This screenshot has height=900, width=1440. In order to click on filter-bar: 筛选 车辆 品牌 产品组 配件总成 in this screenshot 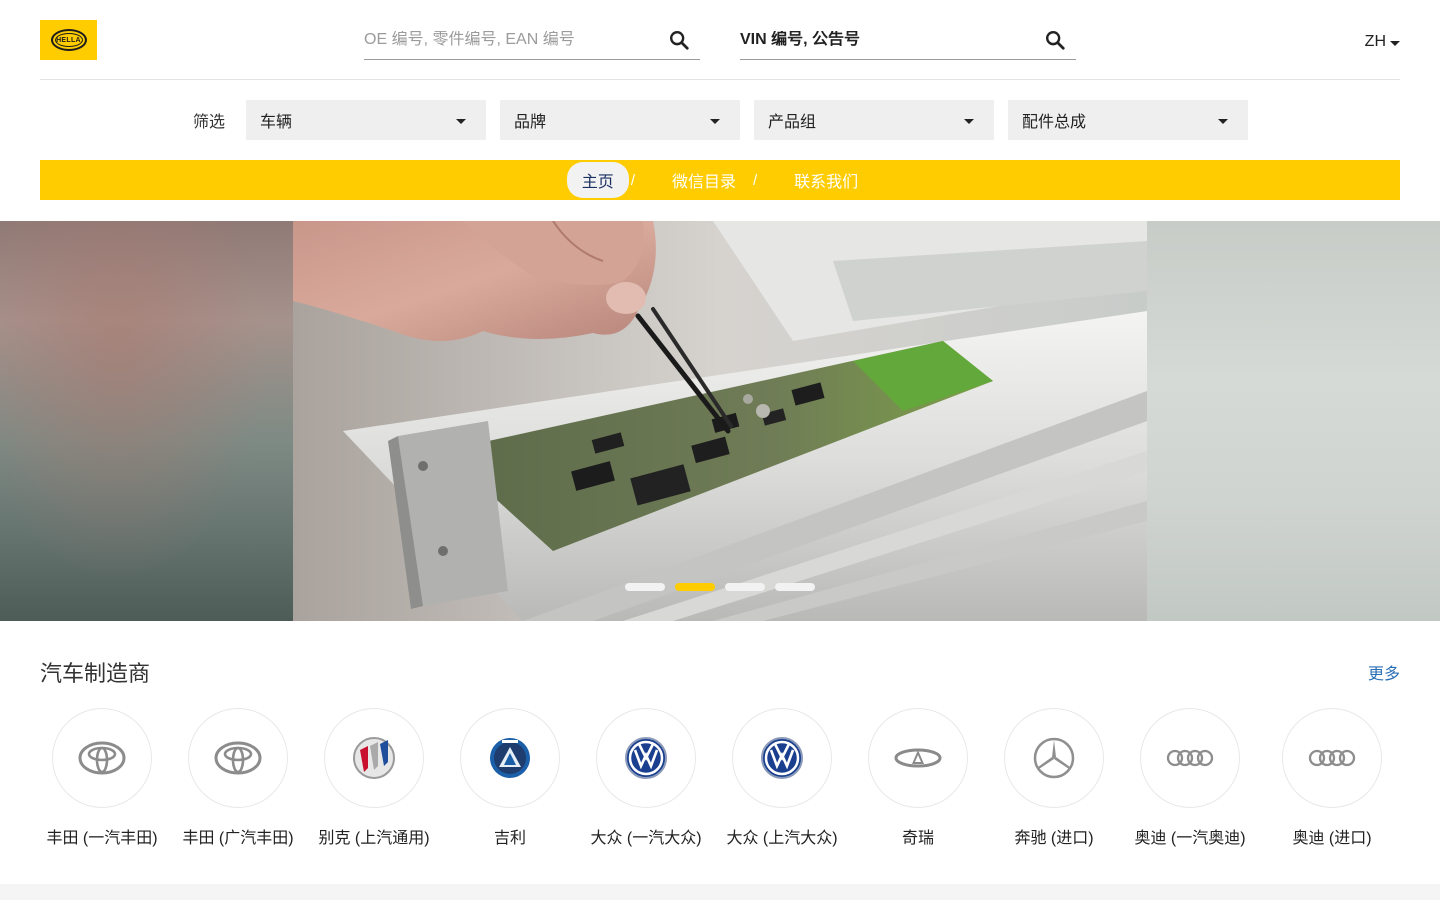, I will do `click(727, 120)`.